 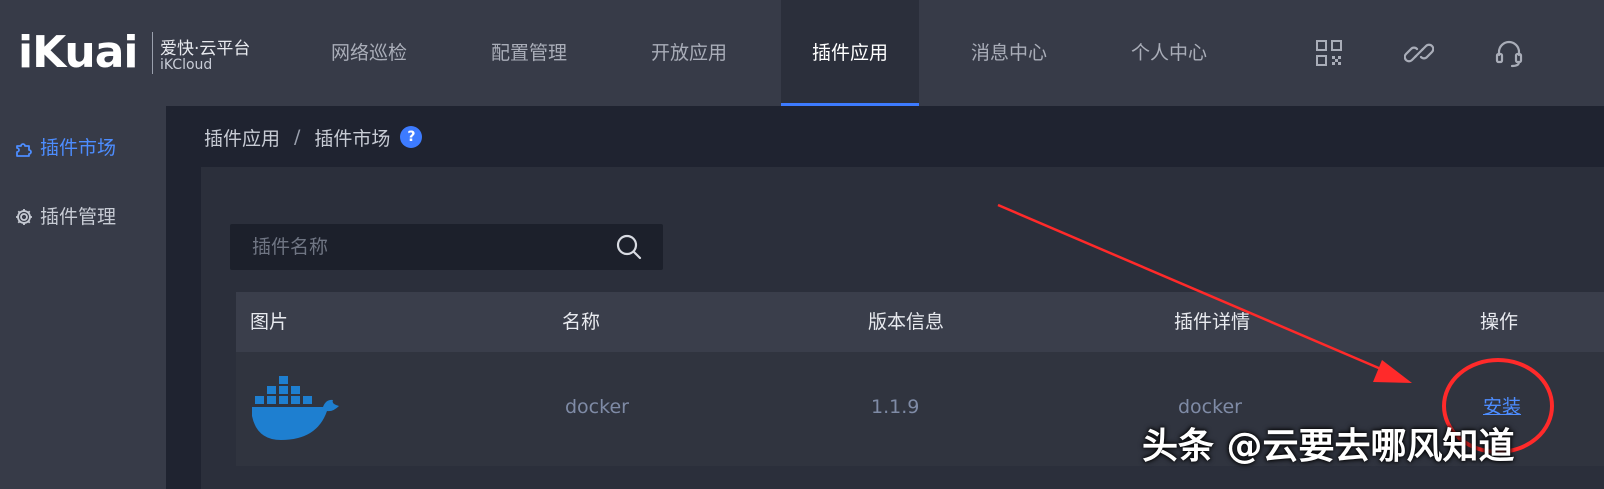 I want to click on search-box, so click(x=446, y=247).